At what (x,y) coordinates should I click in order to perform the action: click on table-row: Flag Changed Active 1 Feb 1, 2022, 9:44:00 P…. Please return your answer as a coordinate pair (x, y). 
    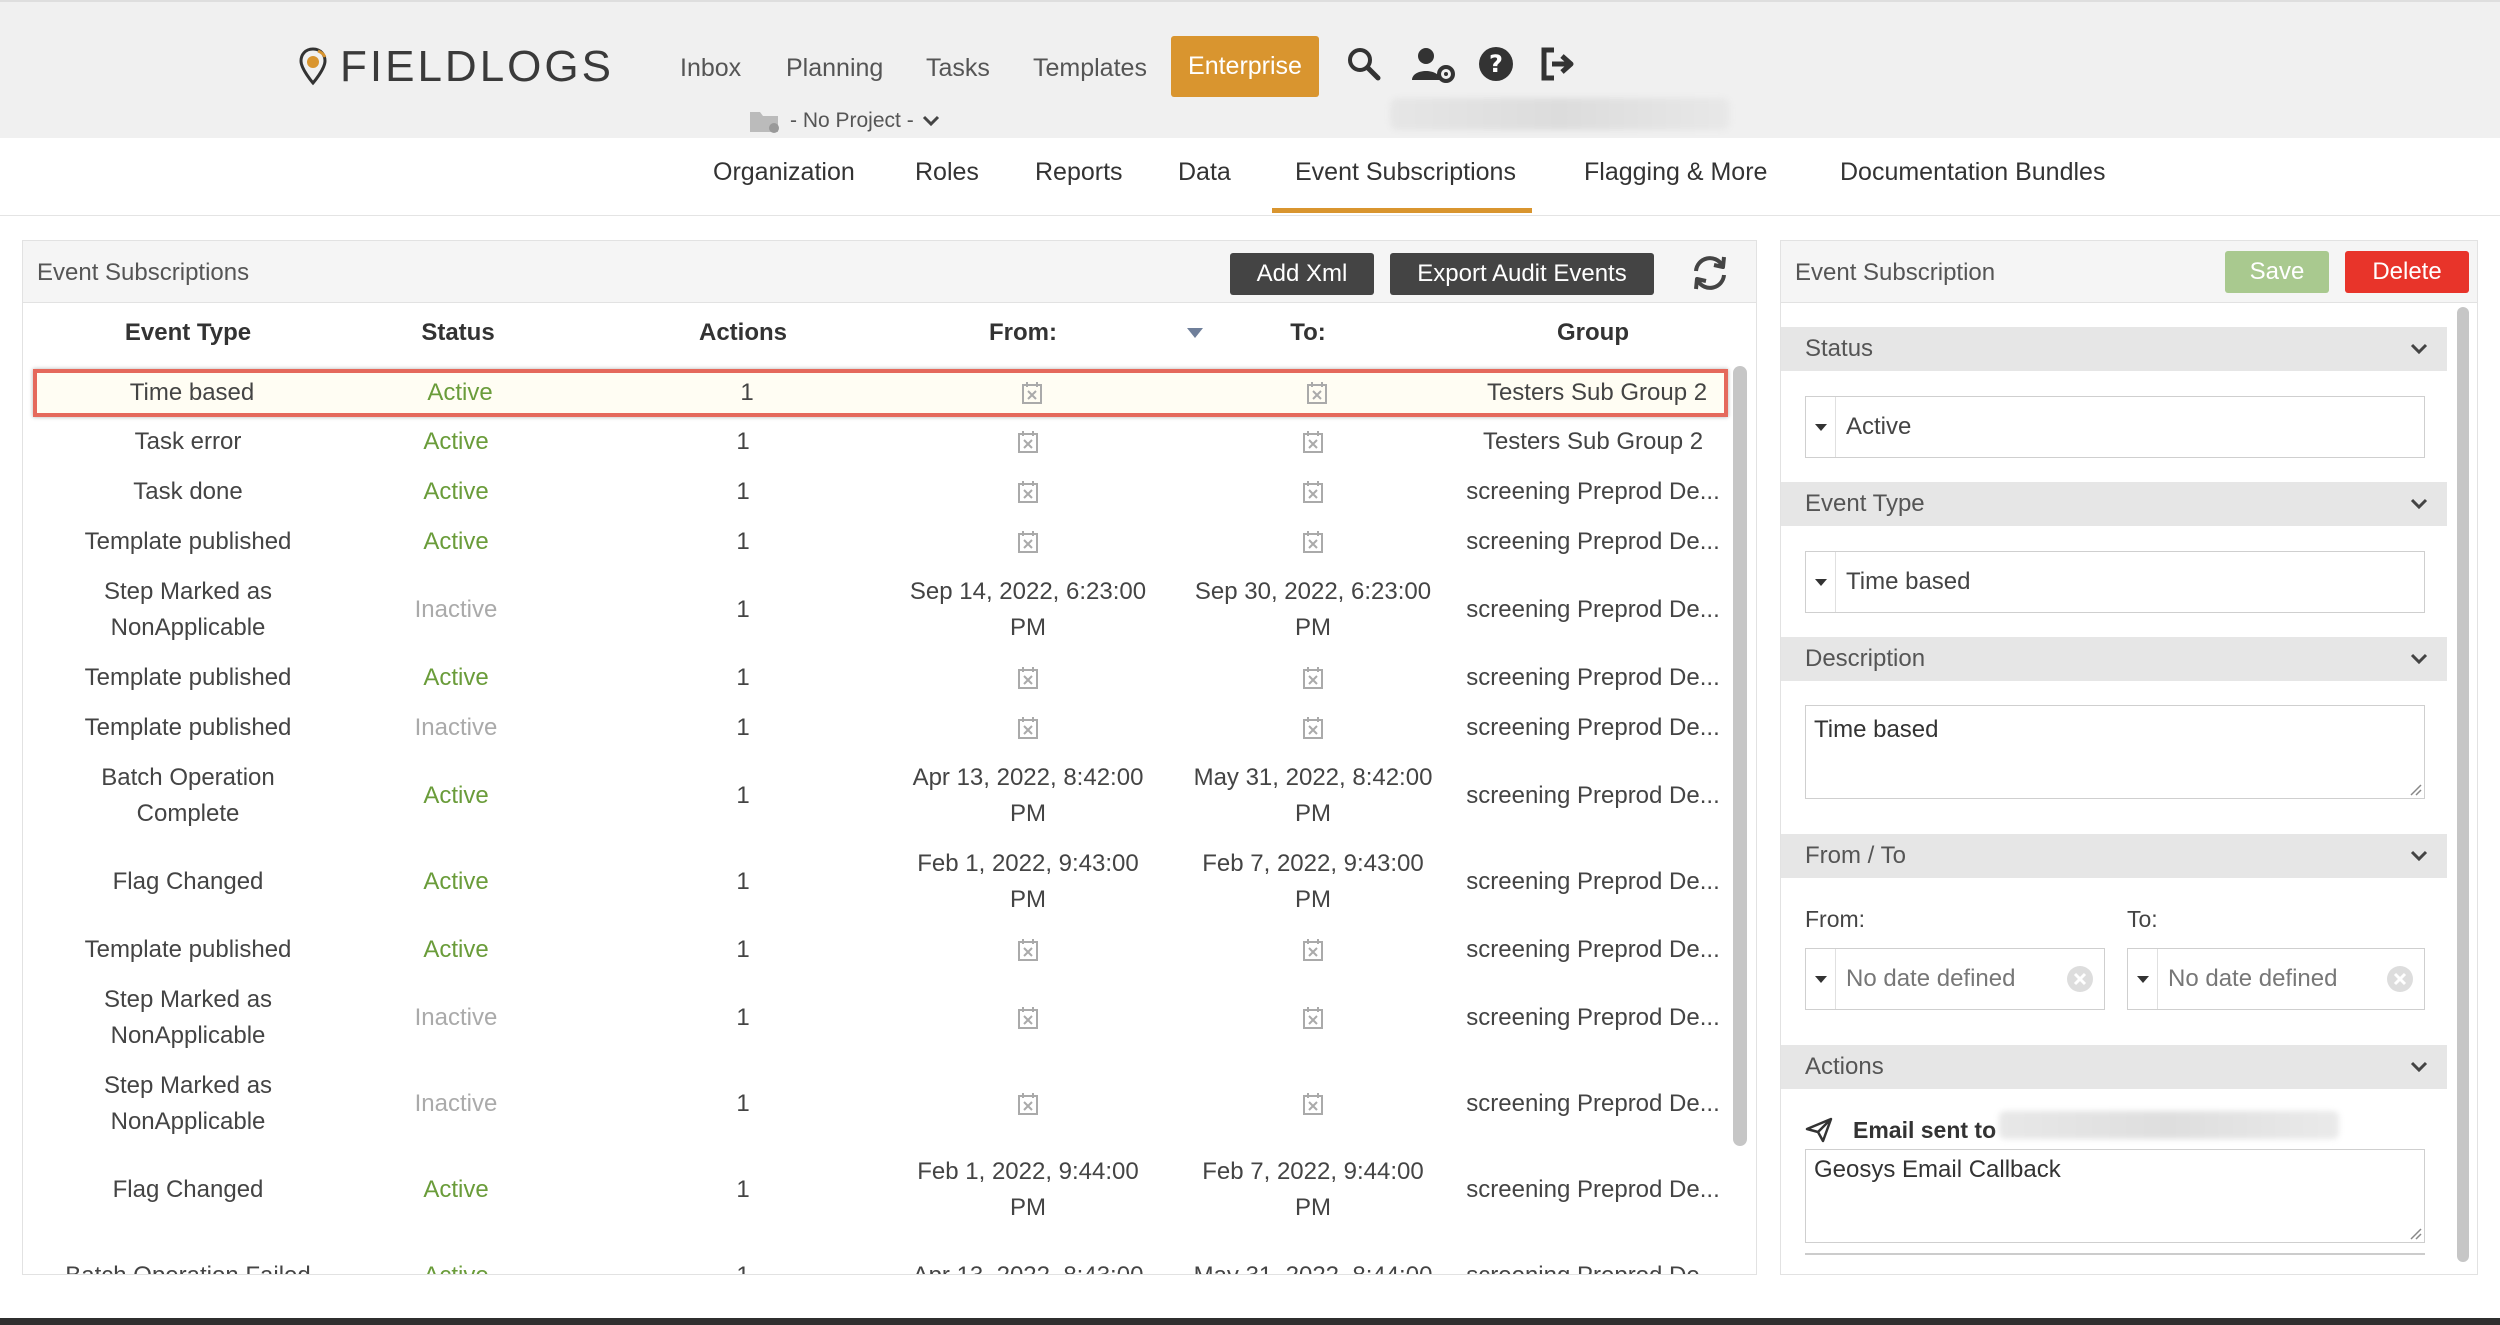
    Looking at the image, I should click on (880, 1190).